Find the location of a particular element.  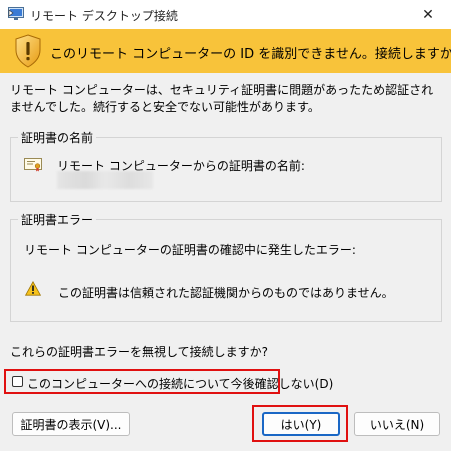

yes-button-highlight: はい(Y) is located at coordinates (300, 423).